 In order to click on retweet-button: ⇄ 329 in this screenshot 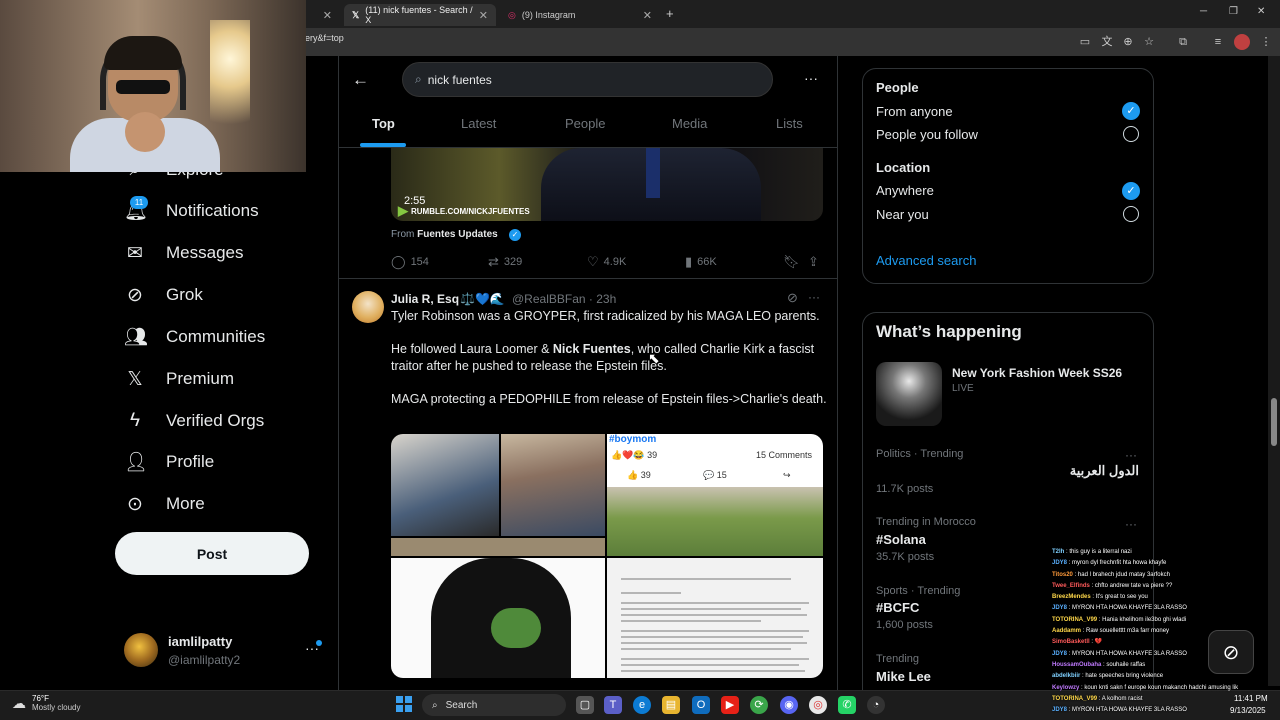, I will do `click(505, 262)`.